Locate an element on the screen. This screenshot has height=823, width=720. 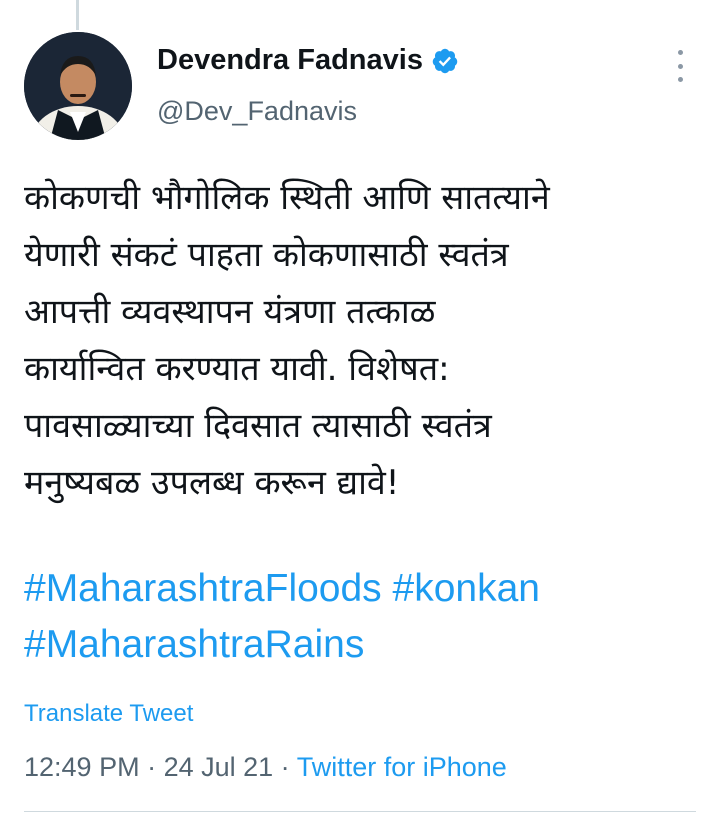
verified-badge-icon is located at coordinates (445, 61).